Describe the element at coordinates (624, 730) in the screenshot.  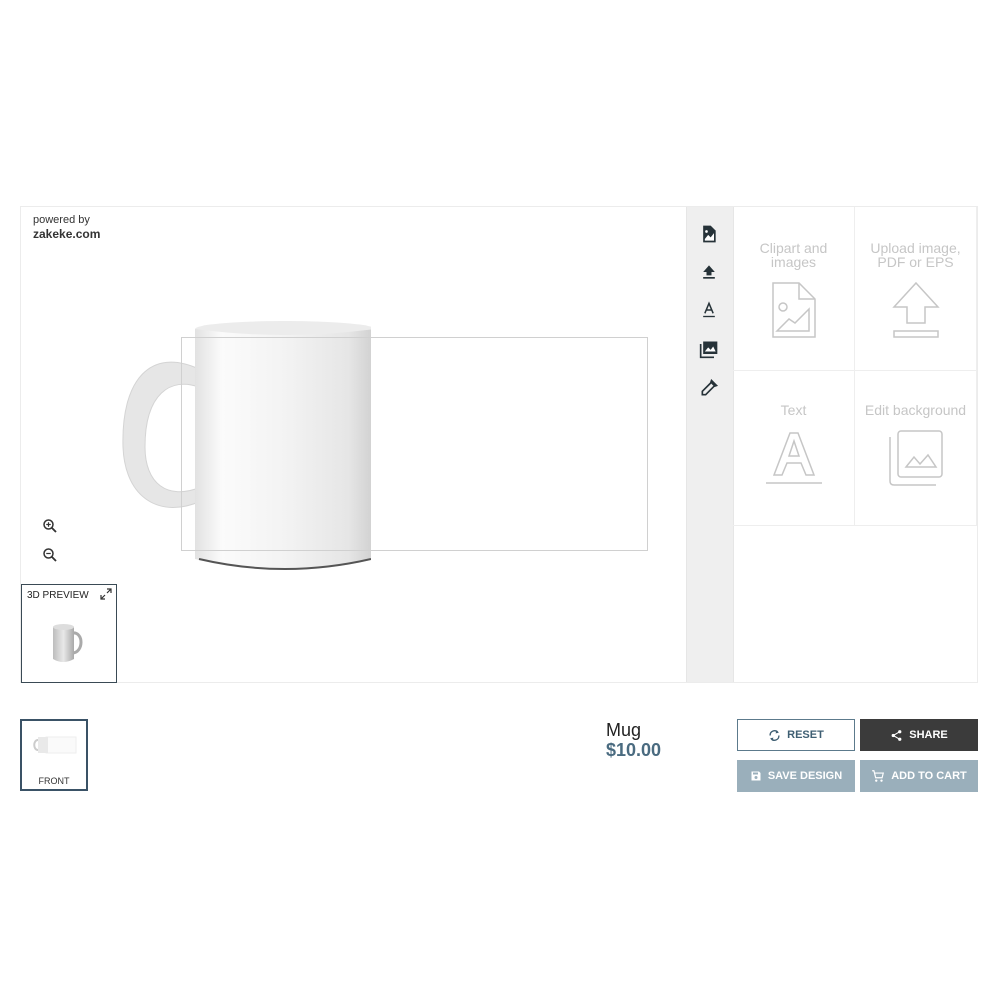
I see `product-name: Mug` at that location.